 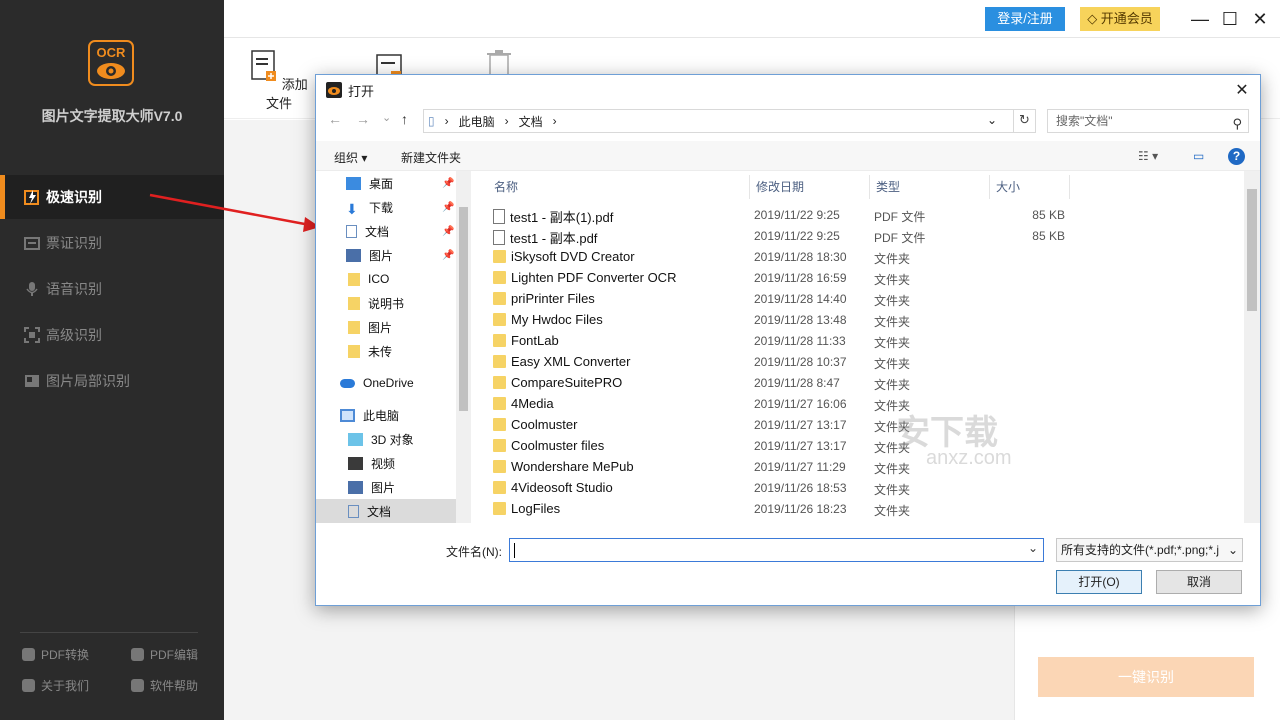 What do you see at coordinates (788, 156) in the screenshot?
I see `command-bar: 组织 ▾ 新建文件夹 ☷ ▾ ▭ ?` at bounding box center [788, 156].